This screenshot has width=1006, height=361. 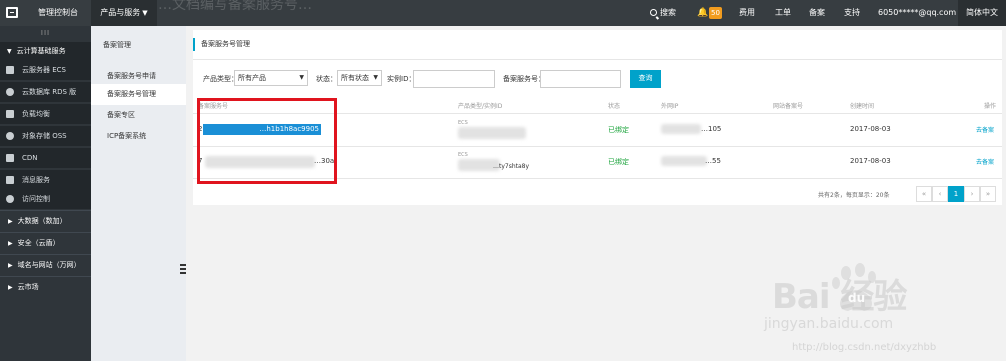 What do you see at coordinates (668, 12) in the screenshot?
I see `search-label: 搜索` at bounding box center [668, 12].